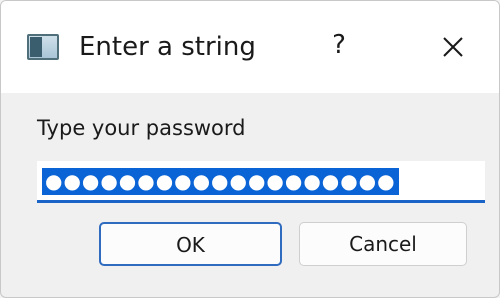  Describe the element at coordinates (339, 45) in the screenshot. I see `help-button: ?` at that location.